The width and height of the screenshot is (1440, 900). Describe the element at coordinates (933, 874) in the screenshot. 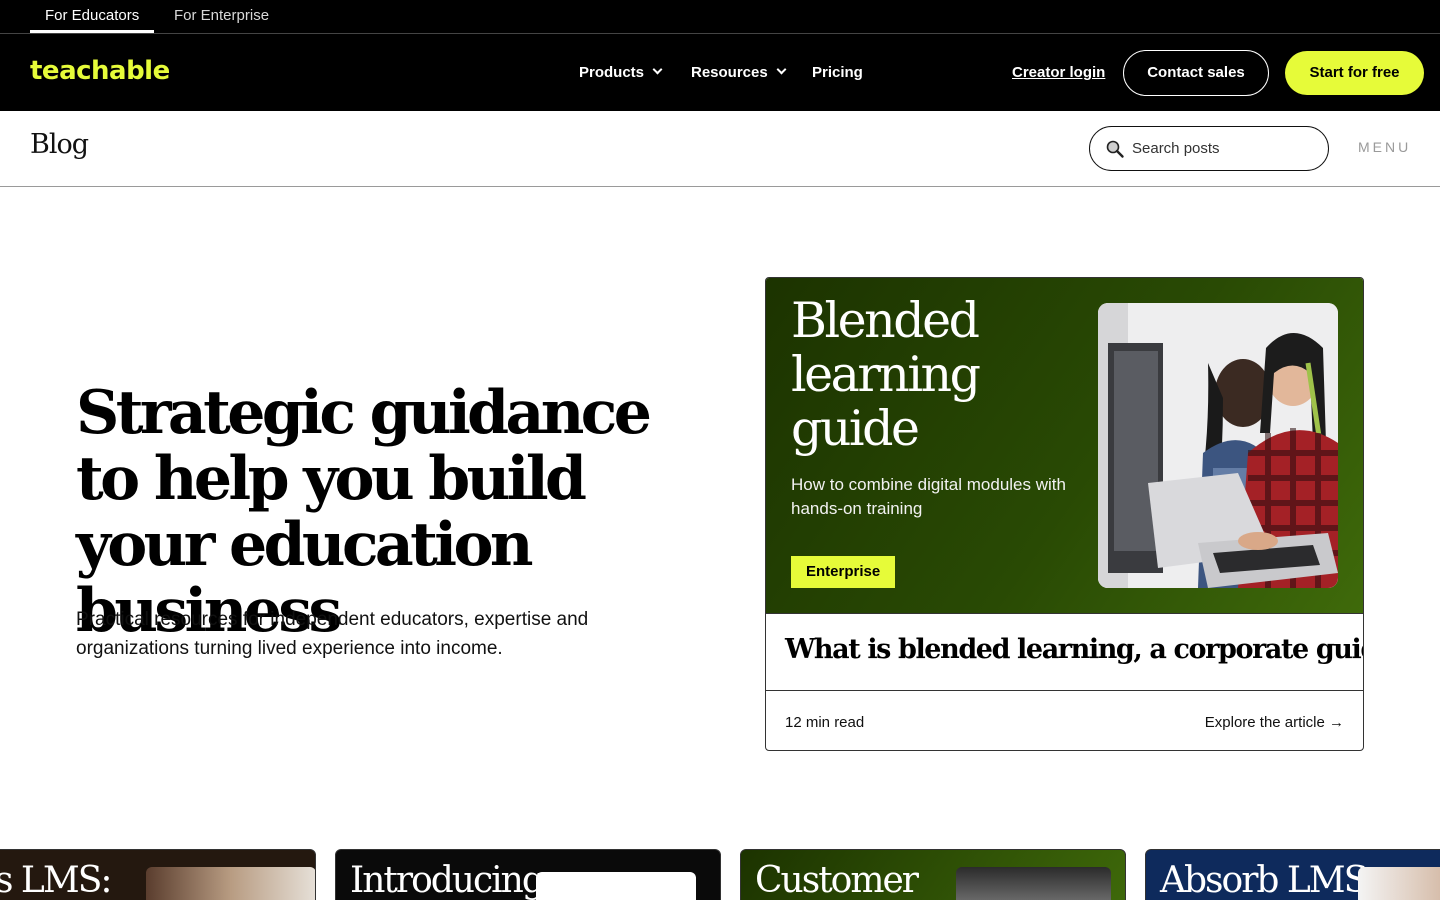

I see `article-card: Customer` at that location.